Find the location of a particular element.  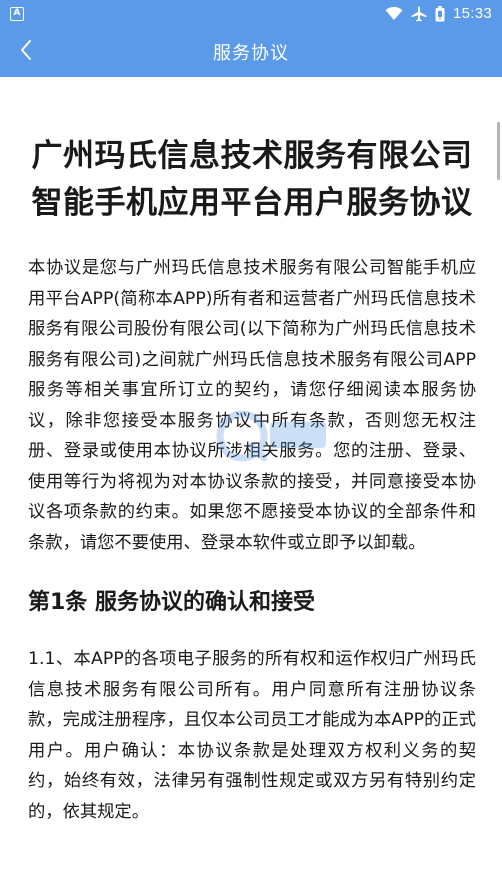

status-bar: A 15:33 is located at coordinates (251, 13).